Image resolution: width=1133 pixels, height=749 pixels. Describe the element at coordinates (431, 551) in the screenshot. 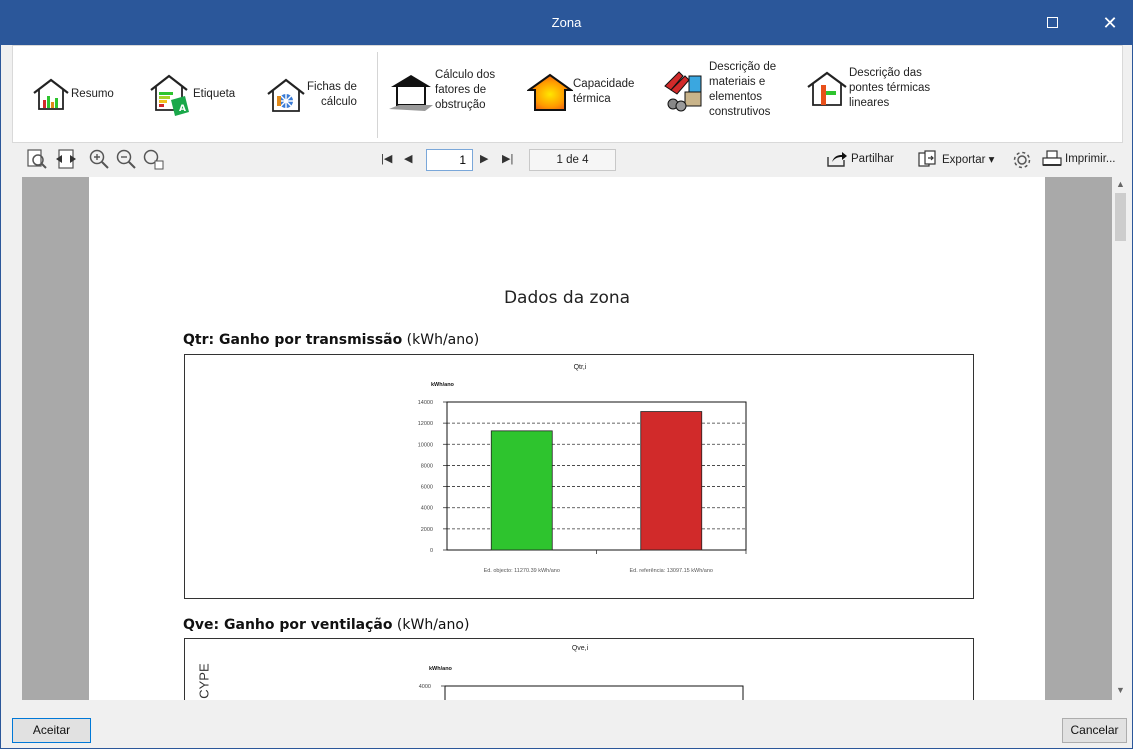

I see `y-tick-label: 0` at that location.